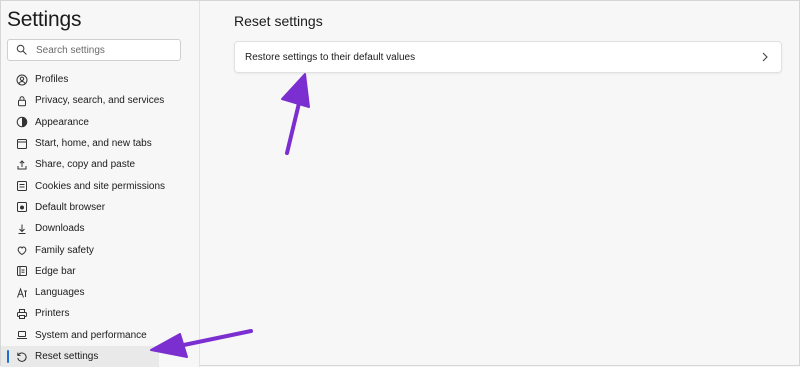 This screenshot has width=800, height=367. I want to click on sidebar-item-label: Privacy, search, and services, so click(100, 101).